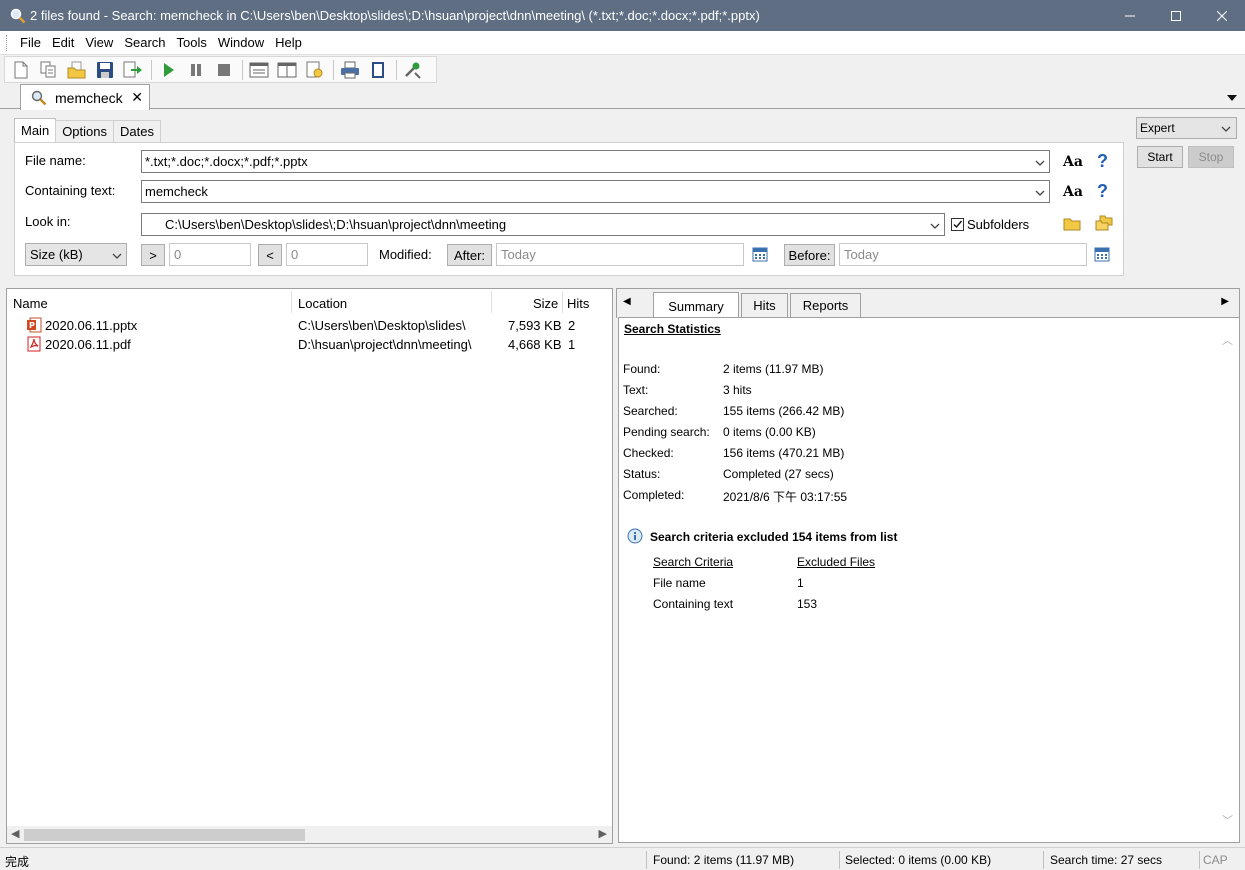  What do you see at coordinates (31, 42) in the screenshot?
I see `menu-file: File` at bounding box center [31, 42].